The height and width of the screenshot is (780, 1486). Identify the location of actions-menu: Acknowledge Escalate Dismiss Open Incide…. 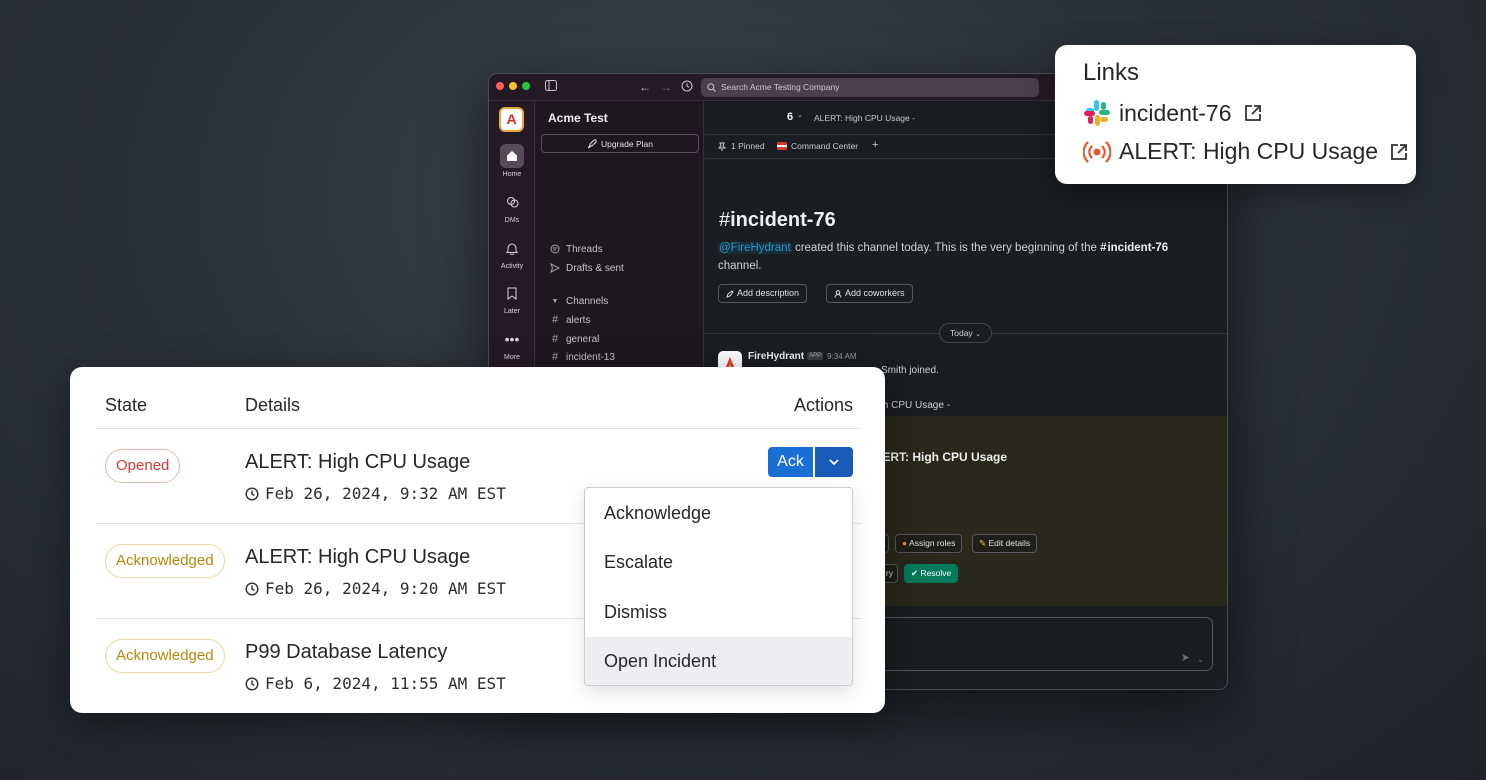
(718, 586).